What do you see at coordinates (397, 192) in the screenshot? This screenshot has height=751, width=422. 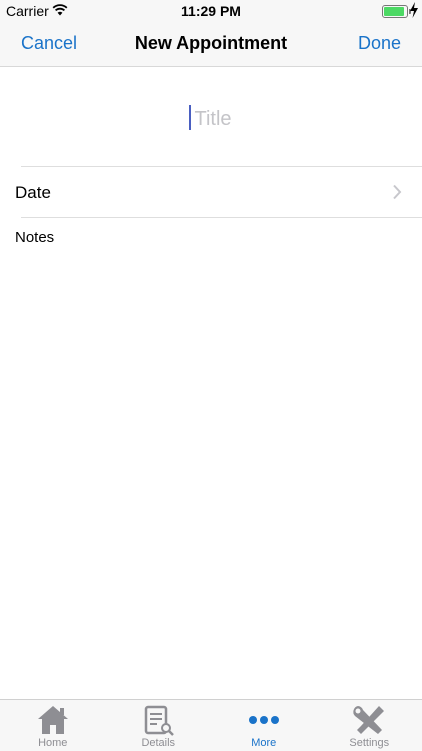 I see `chevron-right-icon` at bounding box center [397, 192].